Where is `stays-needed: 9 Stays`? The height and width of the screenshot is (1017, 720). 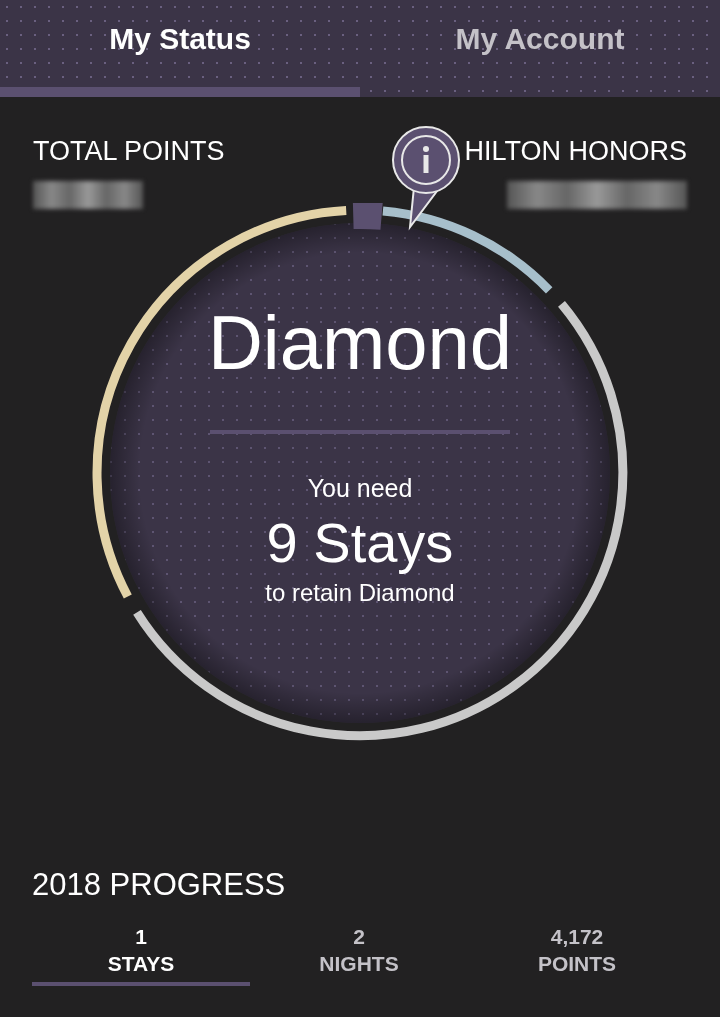 stays-needed: 9 Stays is located at coordinates (360, 543).